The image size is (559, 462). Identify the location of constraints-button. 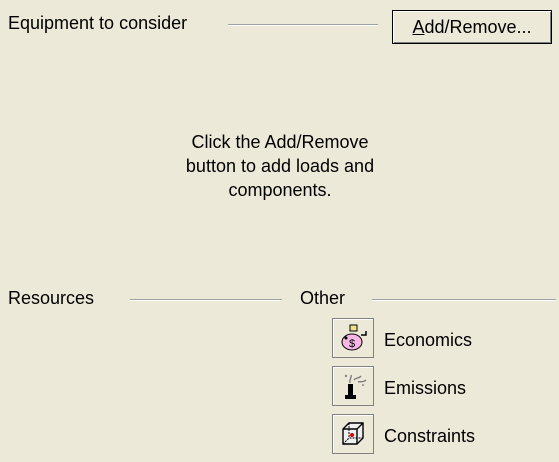
(353, 434).